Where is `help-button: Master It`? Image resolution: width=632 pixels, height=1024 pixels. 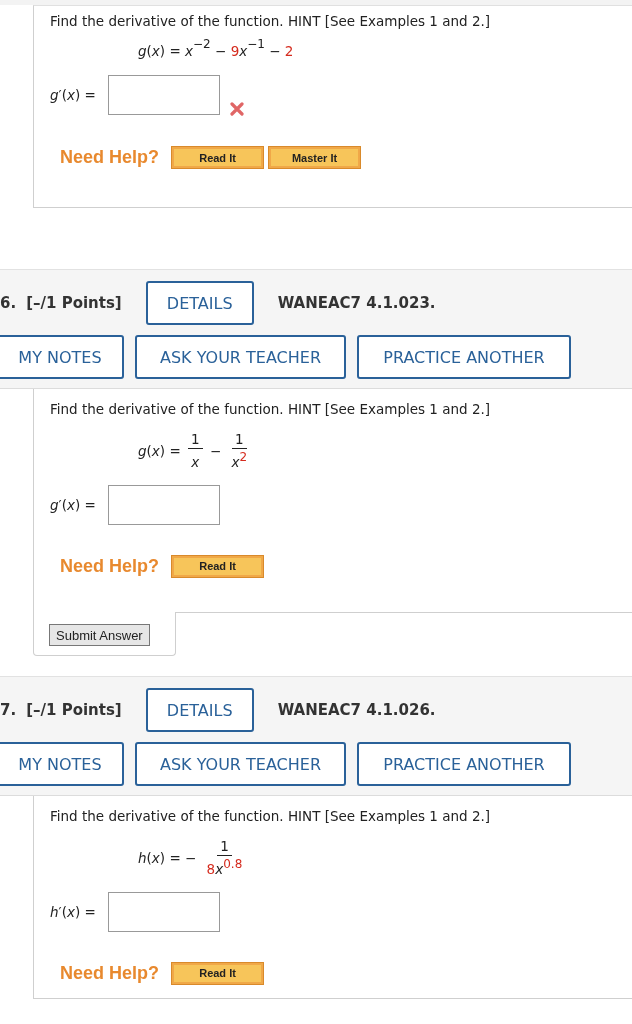 help-button: Master It is located at coordinates (315, 157).